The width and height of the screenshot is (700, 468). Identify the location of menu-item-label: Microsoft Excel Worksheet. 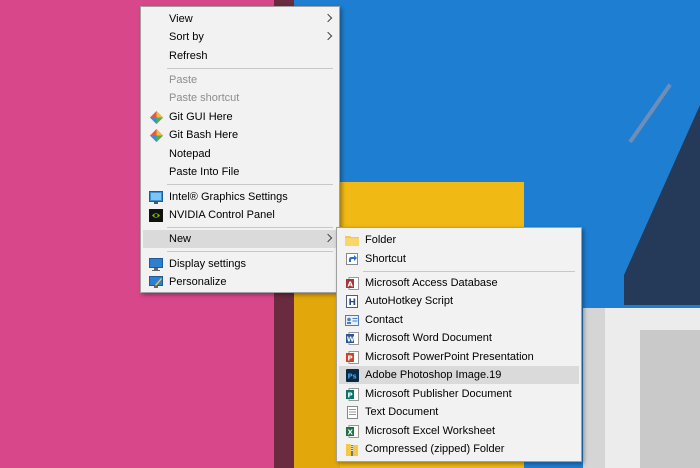
(430, 431).